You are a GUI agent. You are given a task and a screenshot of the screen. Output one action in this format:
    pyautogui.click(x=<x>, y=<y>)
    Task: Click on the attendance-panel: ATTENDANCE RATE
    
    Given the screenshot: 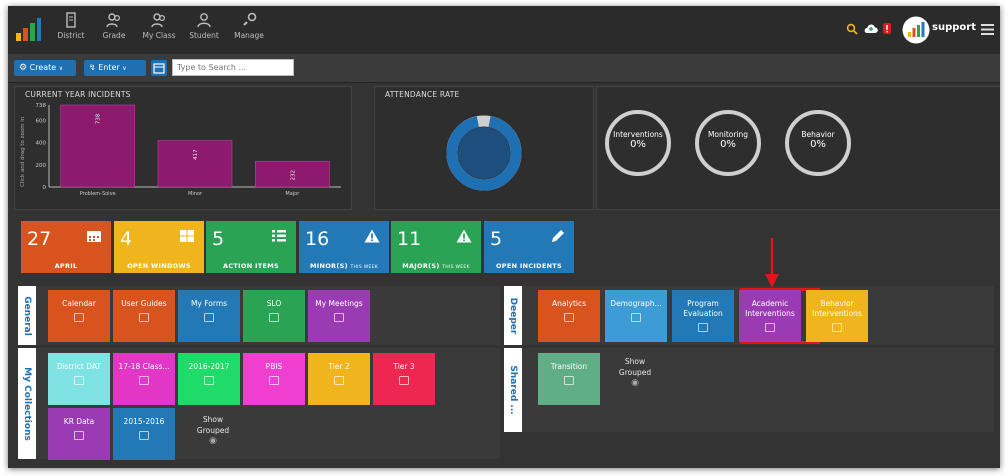 What is the action you would take?
    pyautogui.click(x=484, y=148)
    